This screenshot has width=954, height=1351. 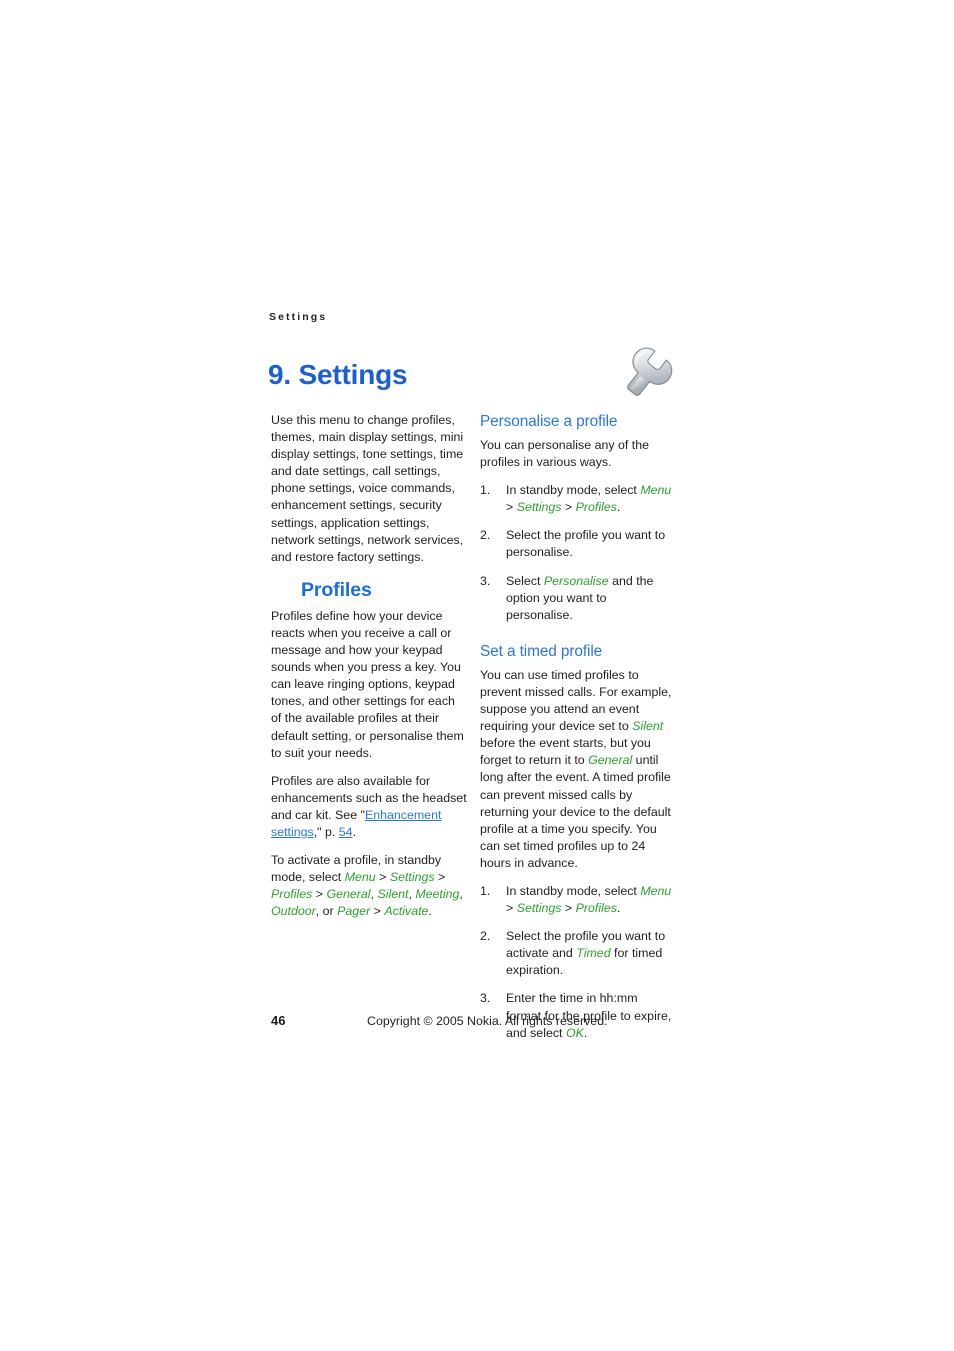 What do you see at coordinates (651, 375) in the screenshot?
I see `wrench-icon` at bounding box center [651, 375].